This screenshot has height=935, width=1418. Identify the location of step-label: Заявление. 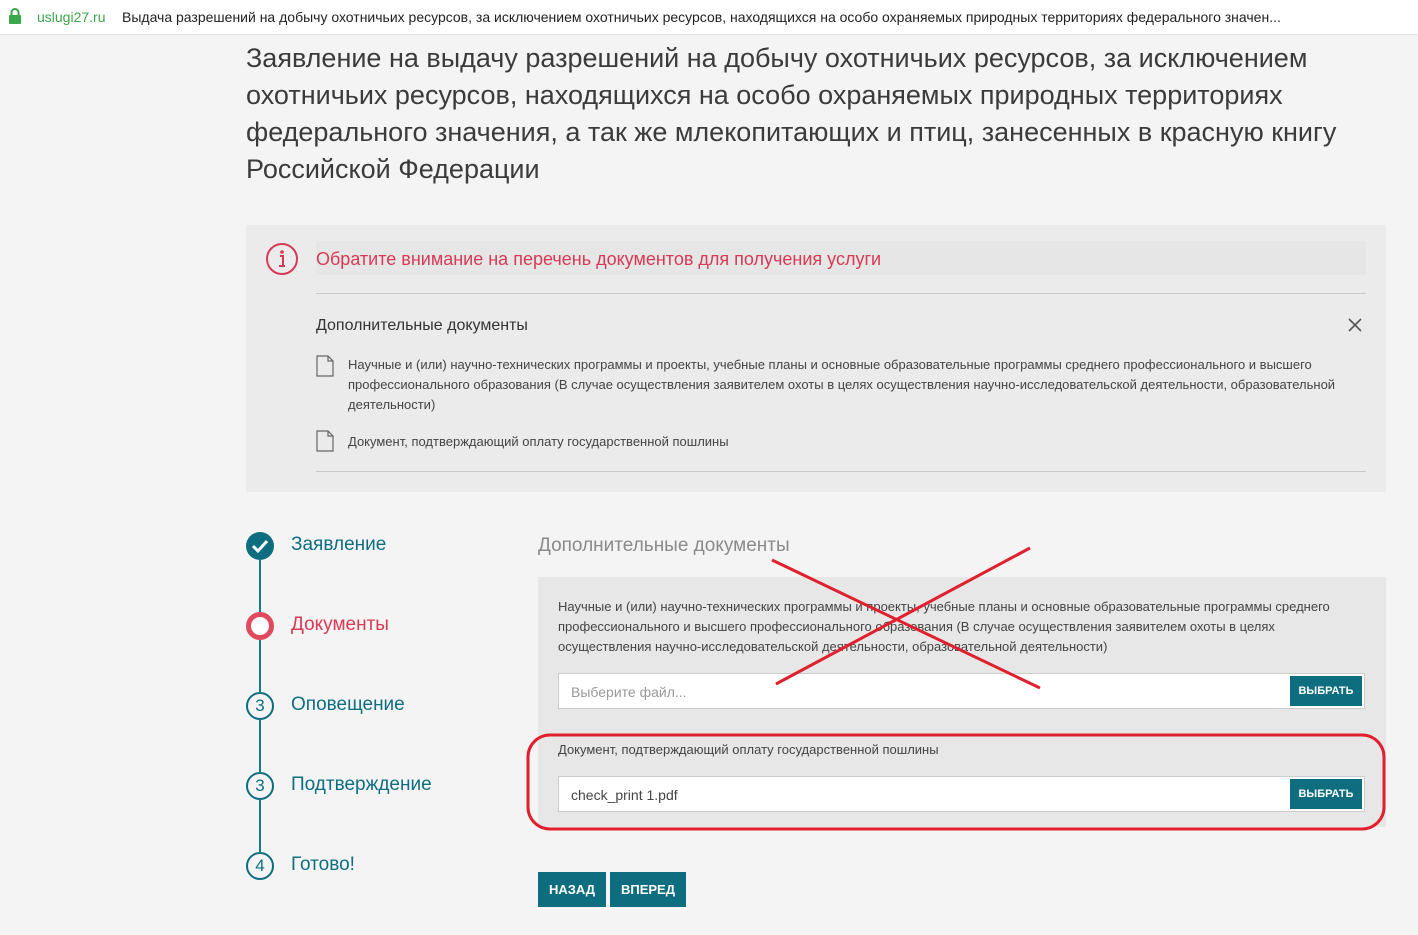
(339, 544).